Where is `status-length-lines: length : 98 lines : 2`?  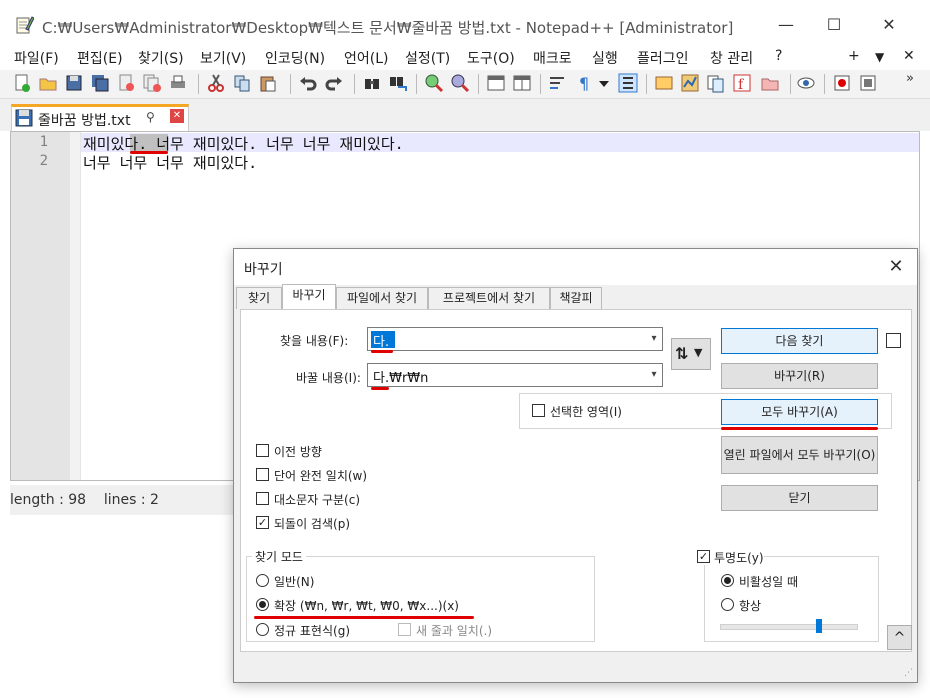
status-length-lines: length : 98 lines : 2 is located at coordinates (84, 500).